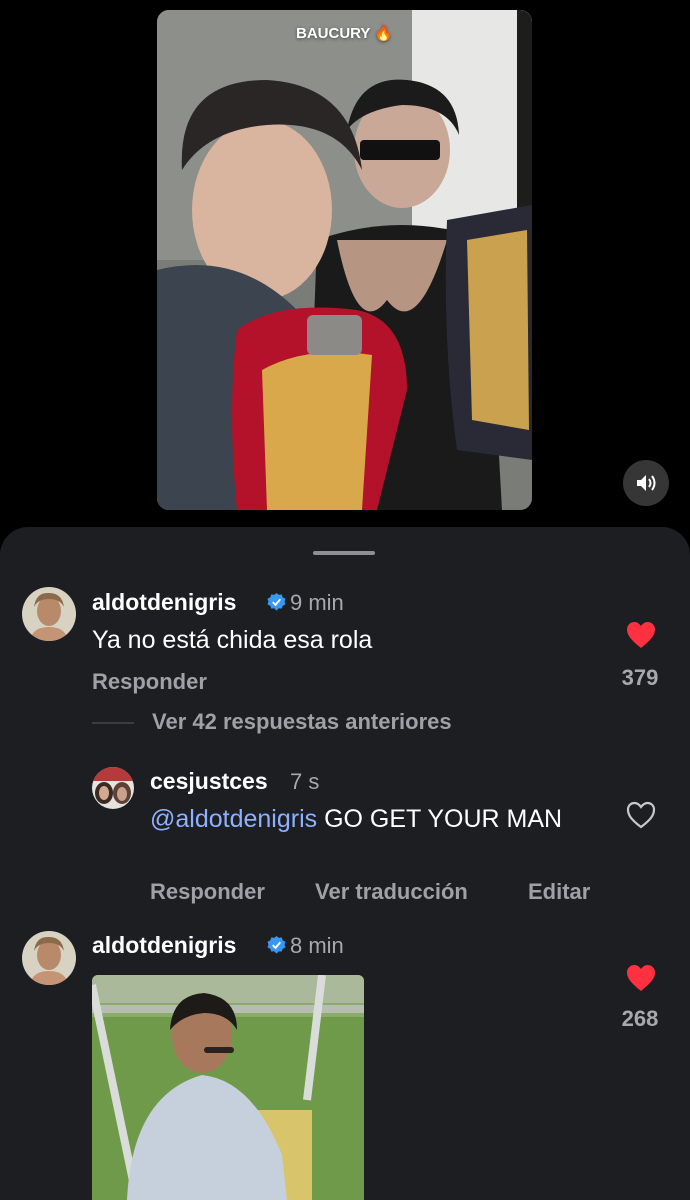  Describe the element at coordinates (559, 892) in the screenshot. I see `edit-button: Editar` at that location.